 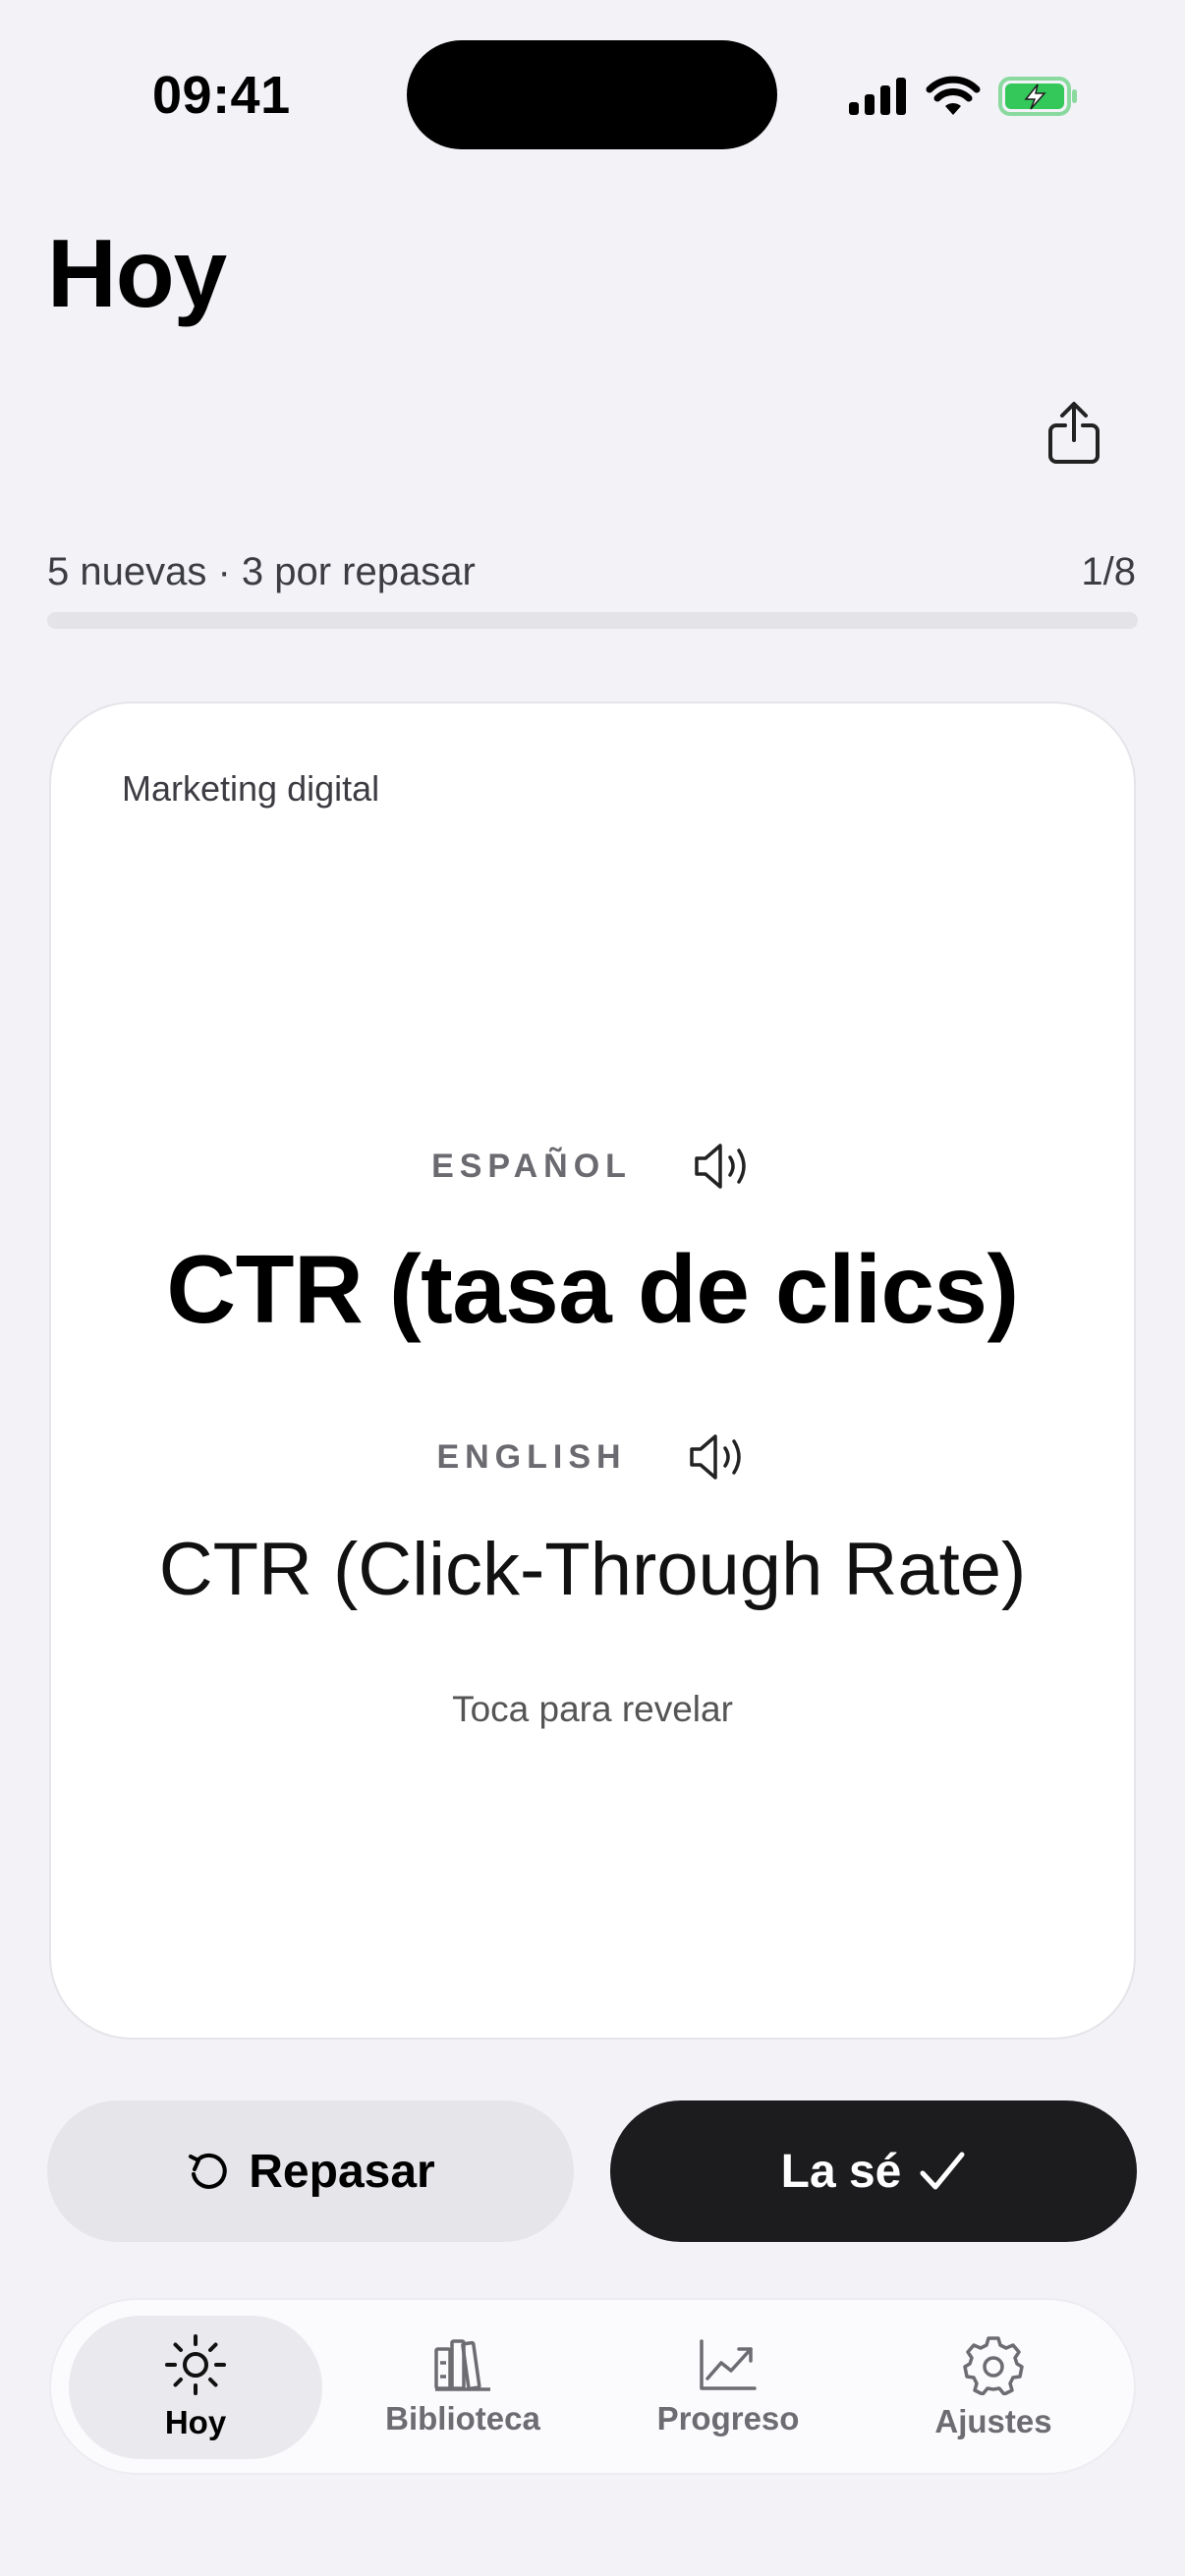 I want to click on dynamic-island, so click(x=592, y=94).